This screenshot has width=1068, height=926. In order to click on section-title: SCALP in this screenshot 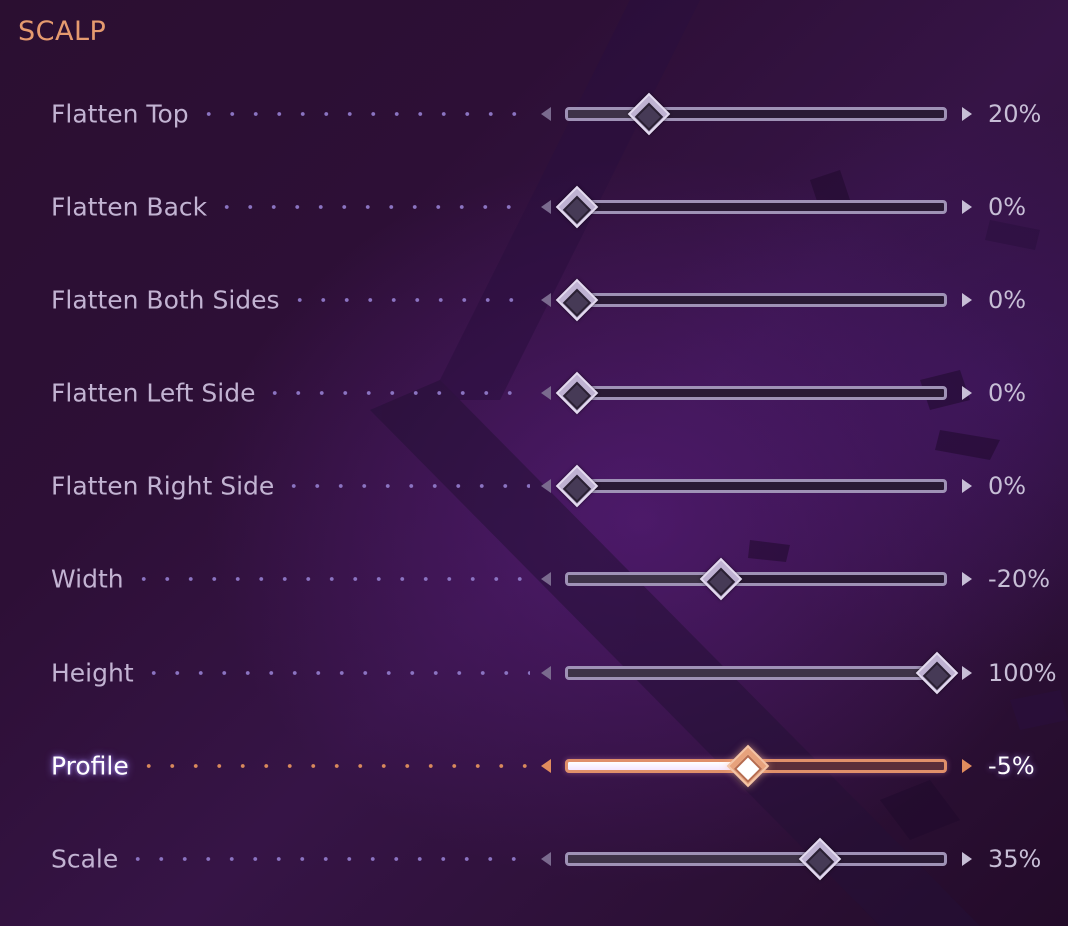, I will do `click(62, 31)`.